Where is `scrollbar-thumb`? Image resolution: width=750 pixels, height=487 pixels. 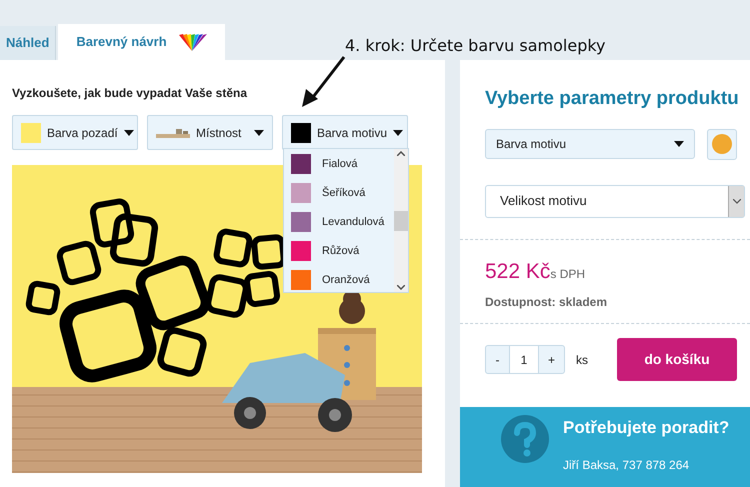
scrollbar-thumb is located at coordinates (401, 220).